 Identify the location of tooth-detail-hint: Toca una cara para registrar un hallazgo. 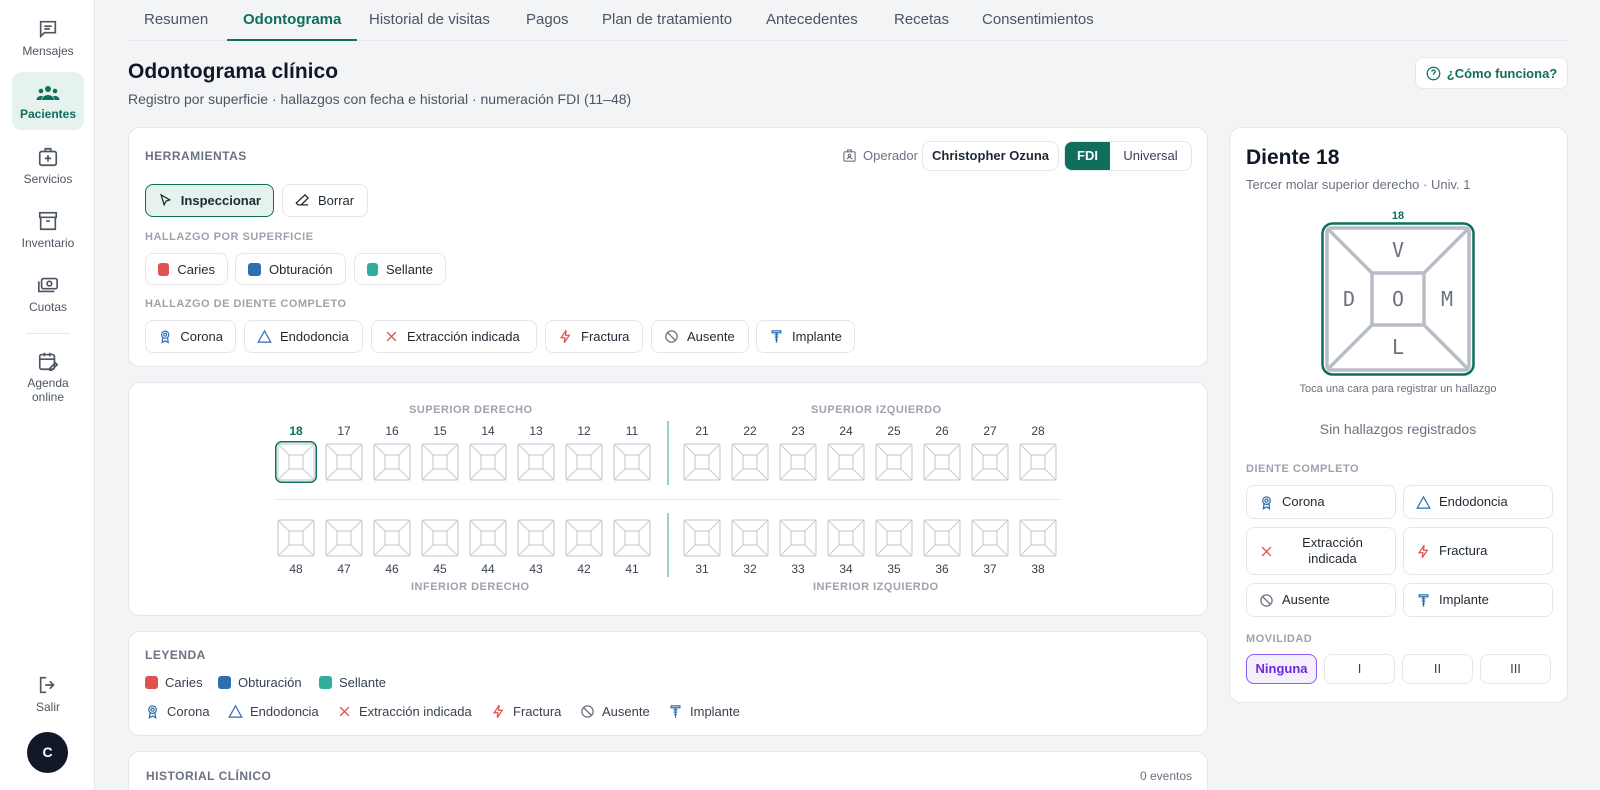
(1398, 389).